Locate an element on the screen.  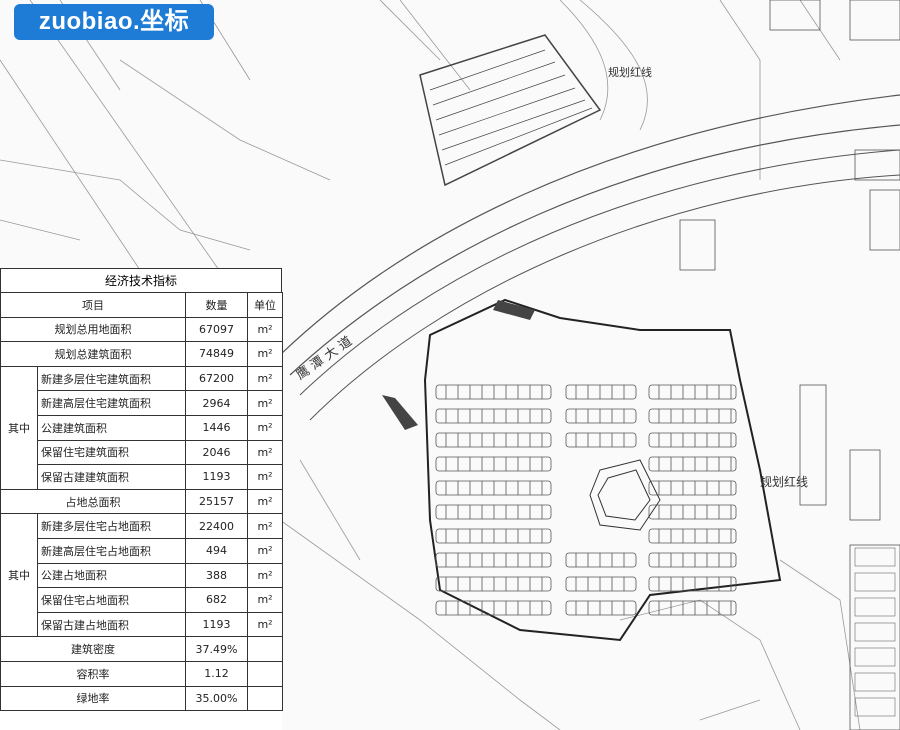
row-item: 新建多层住宅建筑面积 is located at coordinates (111, 378).